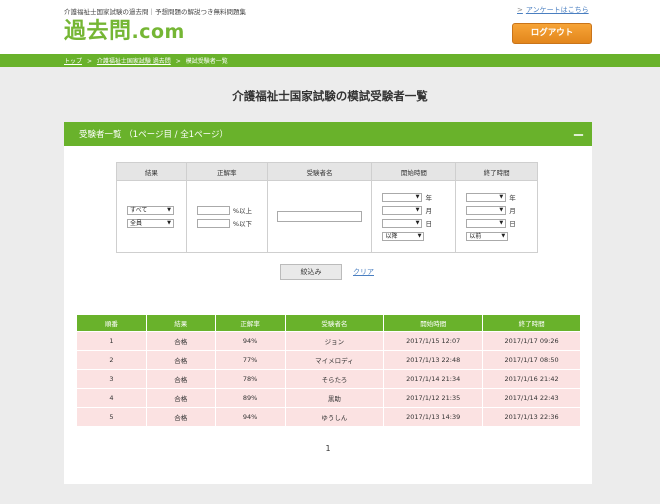 The image size is (660, 504). I want to click on cell-order: 3, so click(111, 379).